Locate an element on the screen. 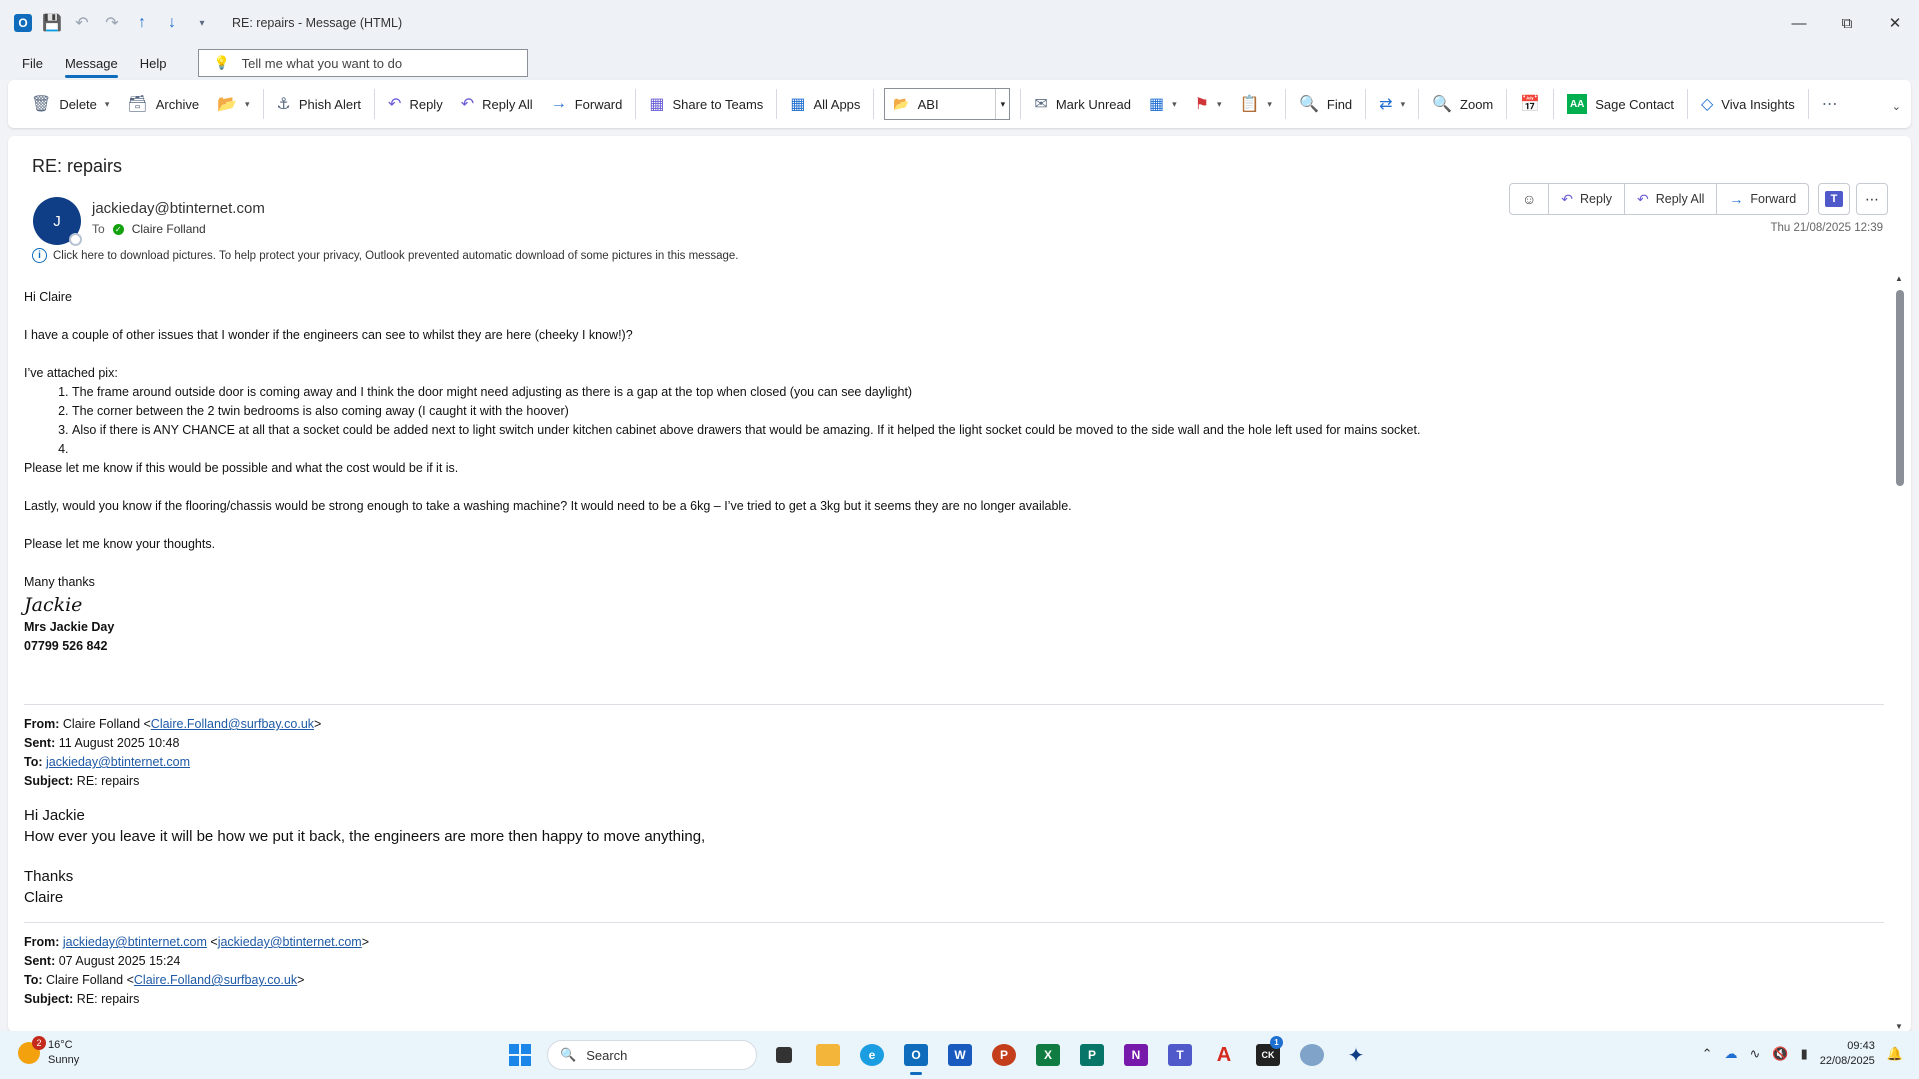 The image size is (1919, 1079). forward-button: → Forward is located at coordinates (587, 104).